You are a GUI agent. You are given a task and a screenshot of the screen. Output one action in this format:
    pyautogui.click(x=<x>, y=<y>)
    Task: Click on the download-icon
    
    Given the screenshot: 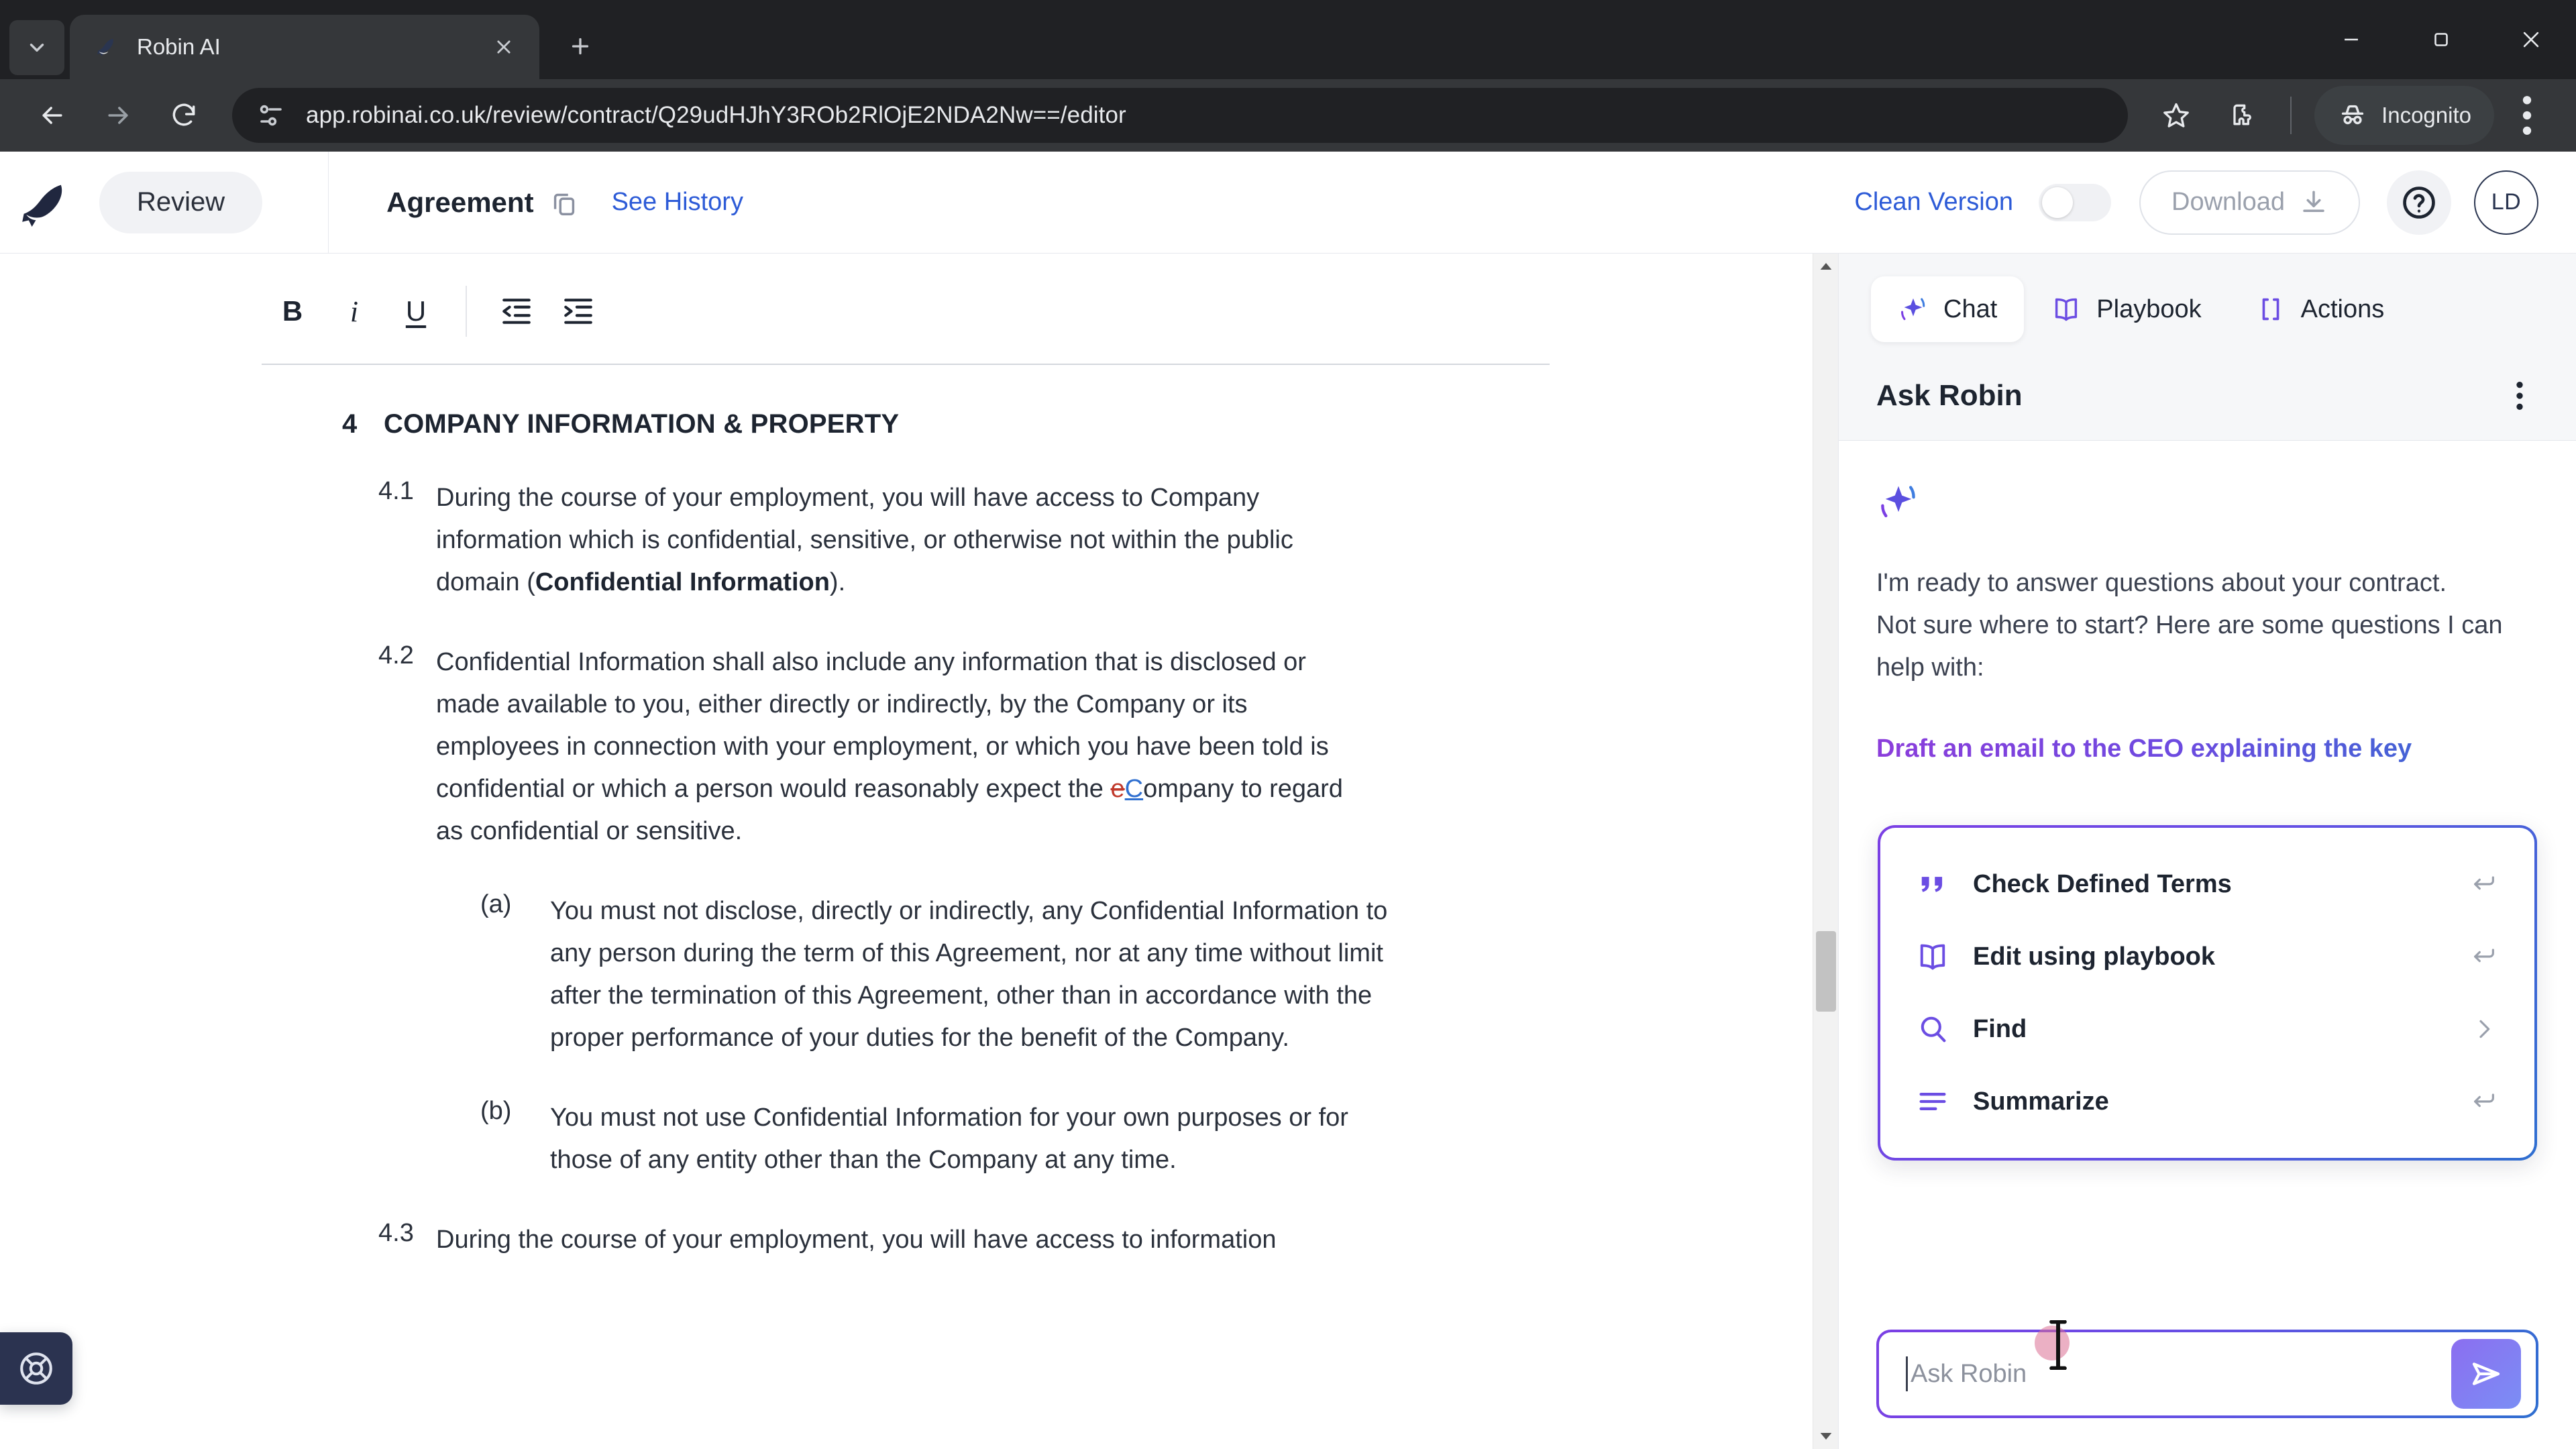 What is the action you would take?
    pyautogui.click(x=2313, y=201)
    